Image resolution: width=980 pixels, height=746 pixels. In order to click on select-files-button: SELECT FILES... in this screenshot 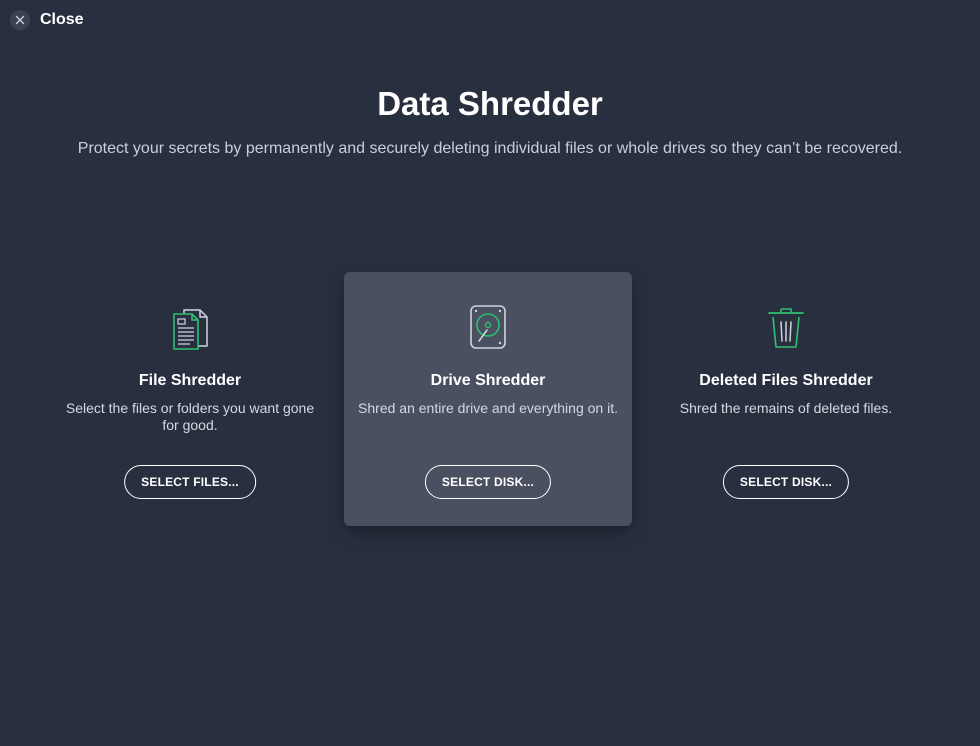, I will do `click(190, 482)`.